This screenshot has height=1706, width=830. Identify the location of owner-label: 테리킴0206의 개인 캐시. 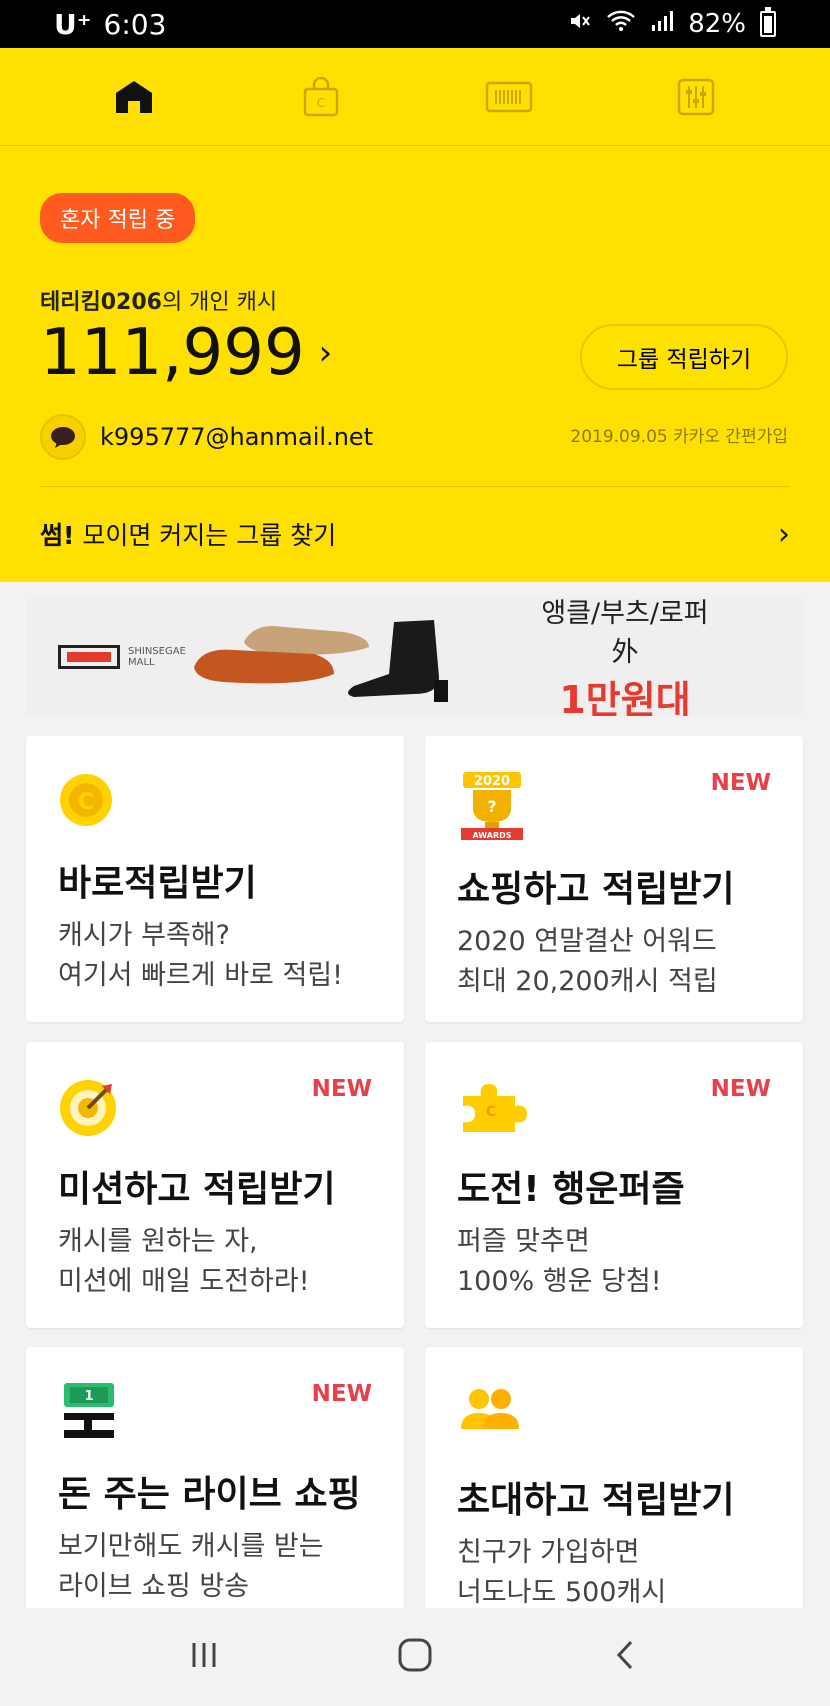
(158, 300).